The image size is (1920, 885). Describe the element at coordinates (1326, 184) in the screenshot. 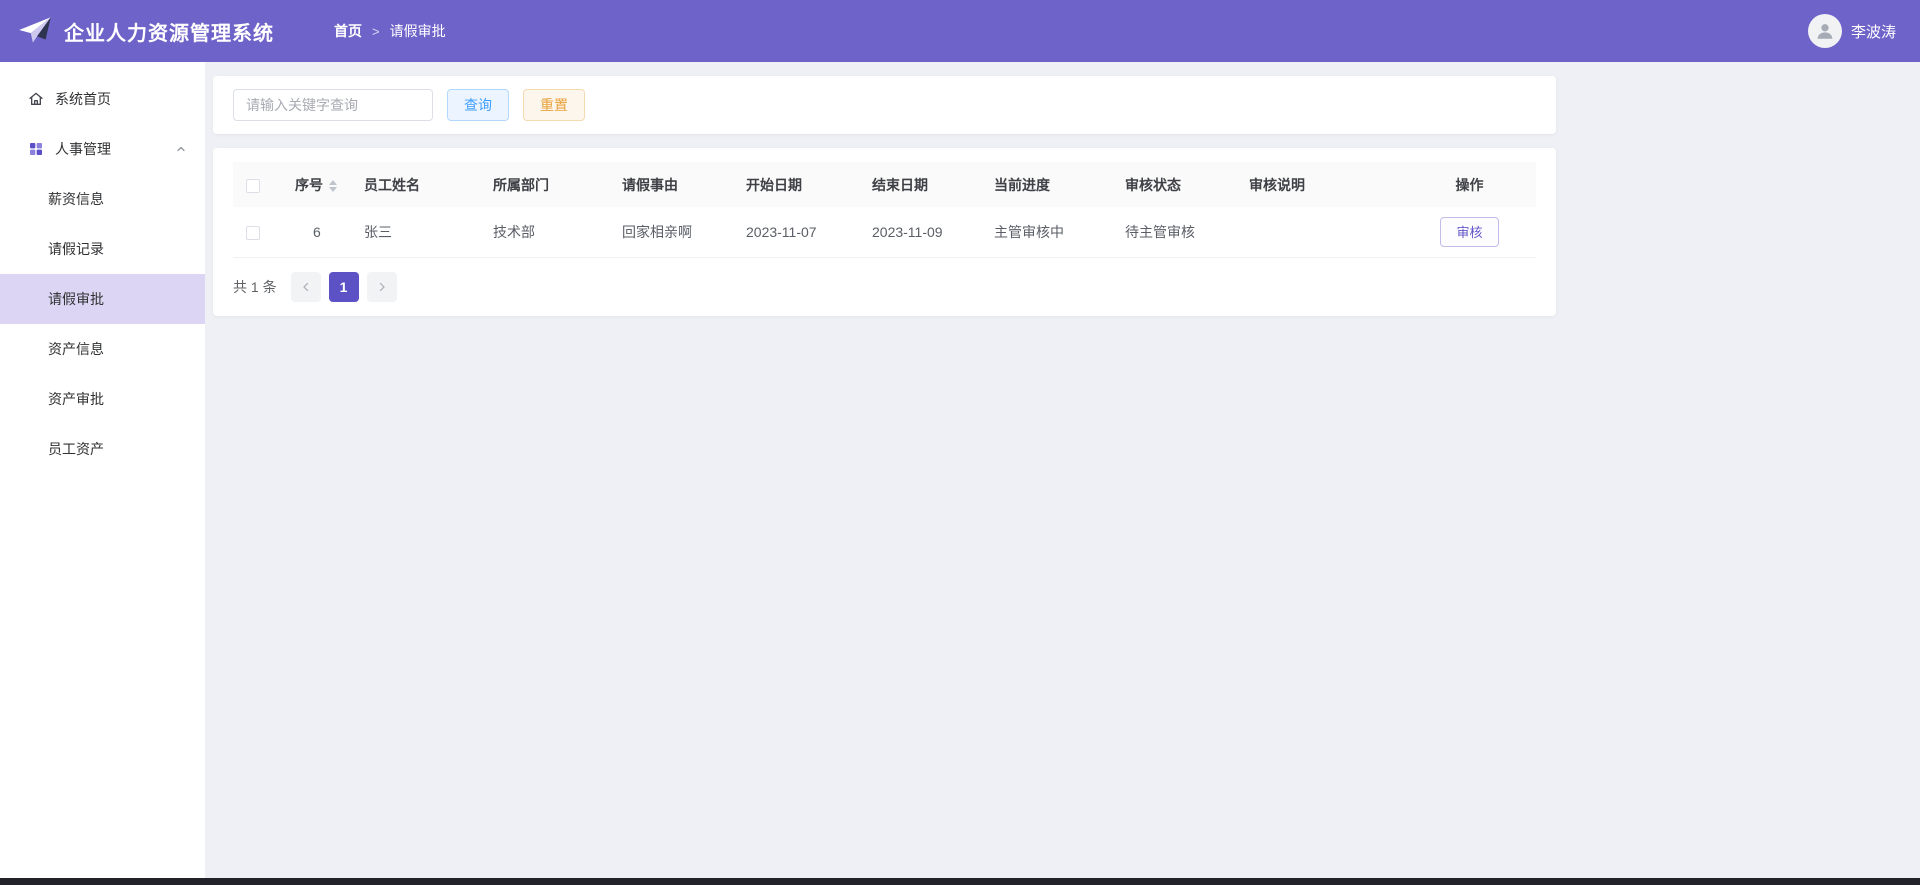

I see `column-header-audit-note: 审核说明` at that location.